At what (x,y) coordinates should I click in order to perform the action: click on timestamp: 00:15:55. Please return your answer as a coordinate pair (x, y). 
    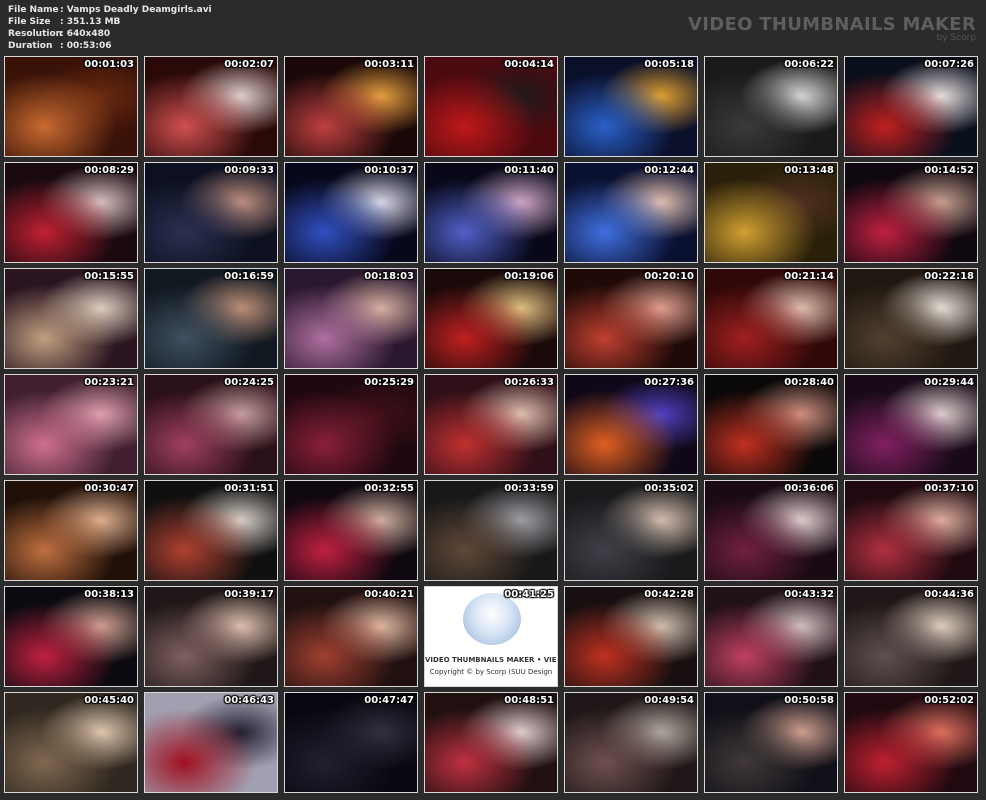
    Looking at the image, I should click on (109, 276).